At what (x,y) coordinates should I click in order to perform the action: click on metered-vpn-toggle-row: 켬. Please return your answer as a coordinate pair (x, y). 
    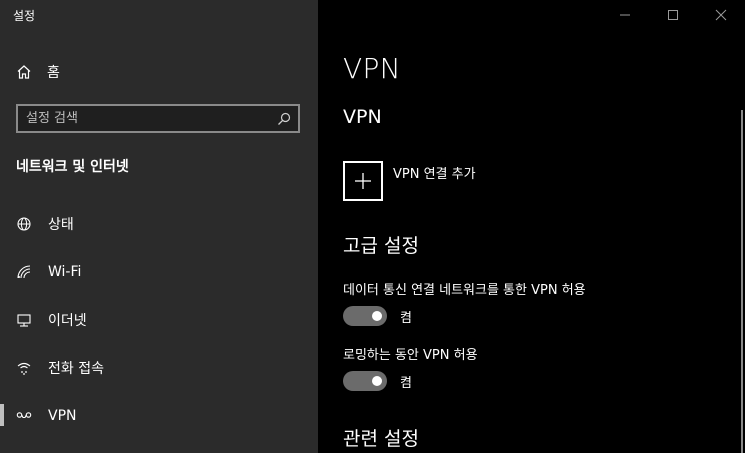
    Looking at the image, I should click on (377, 316).